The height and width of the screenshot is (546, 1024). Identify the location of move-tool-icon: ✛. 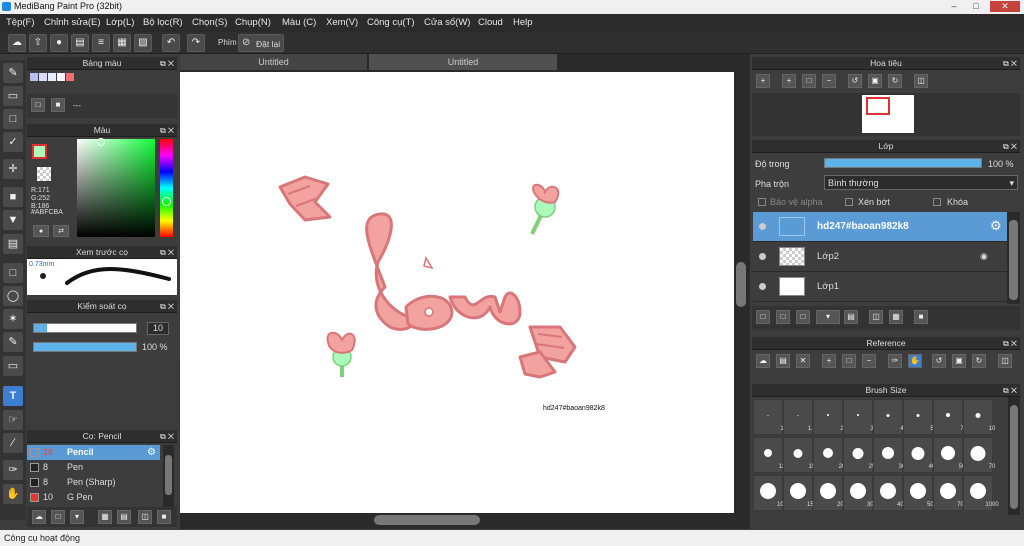
(13, 169).